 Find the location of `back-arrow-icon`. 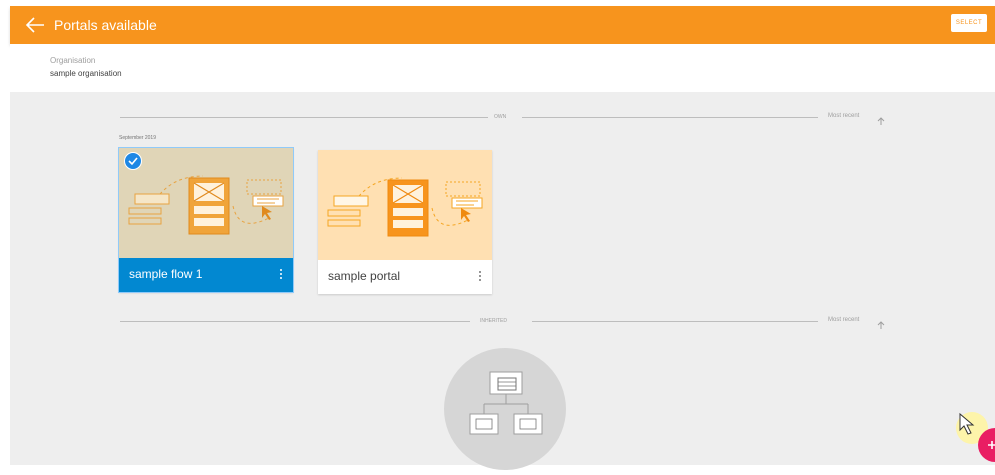

back-arrow-icon is located at coordinates (35, 25).